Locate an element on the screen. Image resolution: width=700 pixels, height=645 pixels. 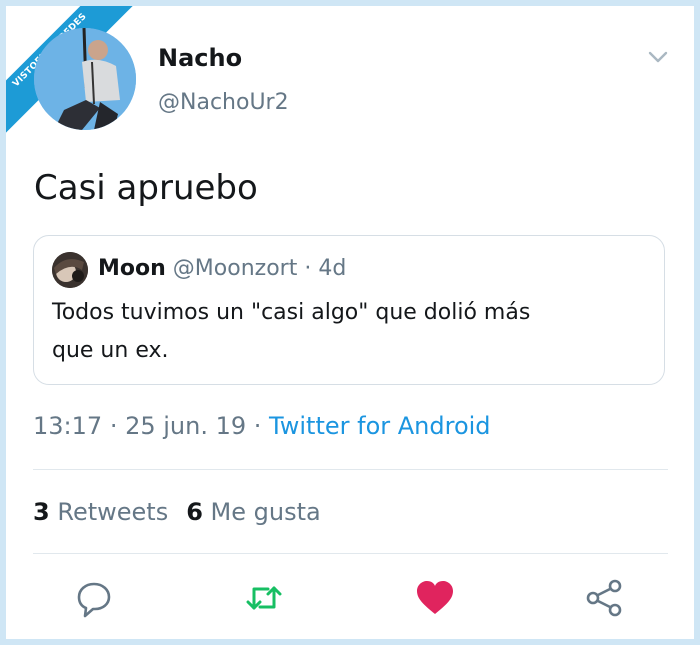
tweet-stats: 3 Retweets 6 Me gusta is located at coordinates (177, 512).